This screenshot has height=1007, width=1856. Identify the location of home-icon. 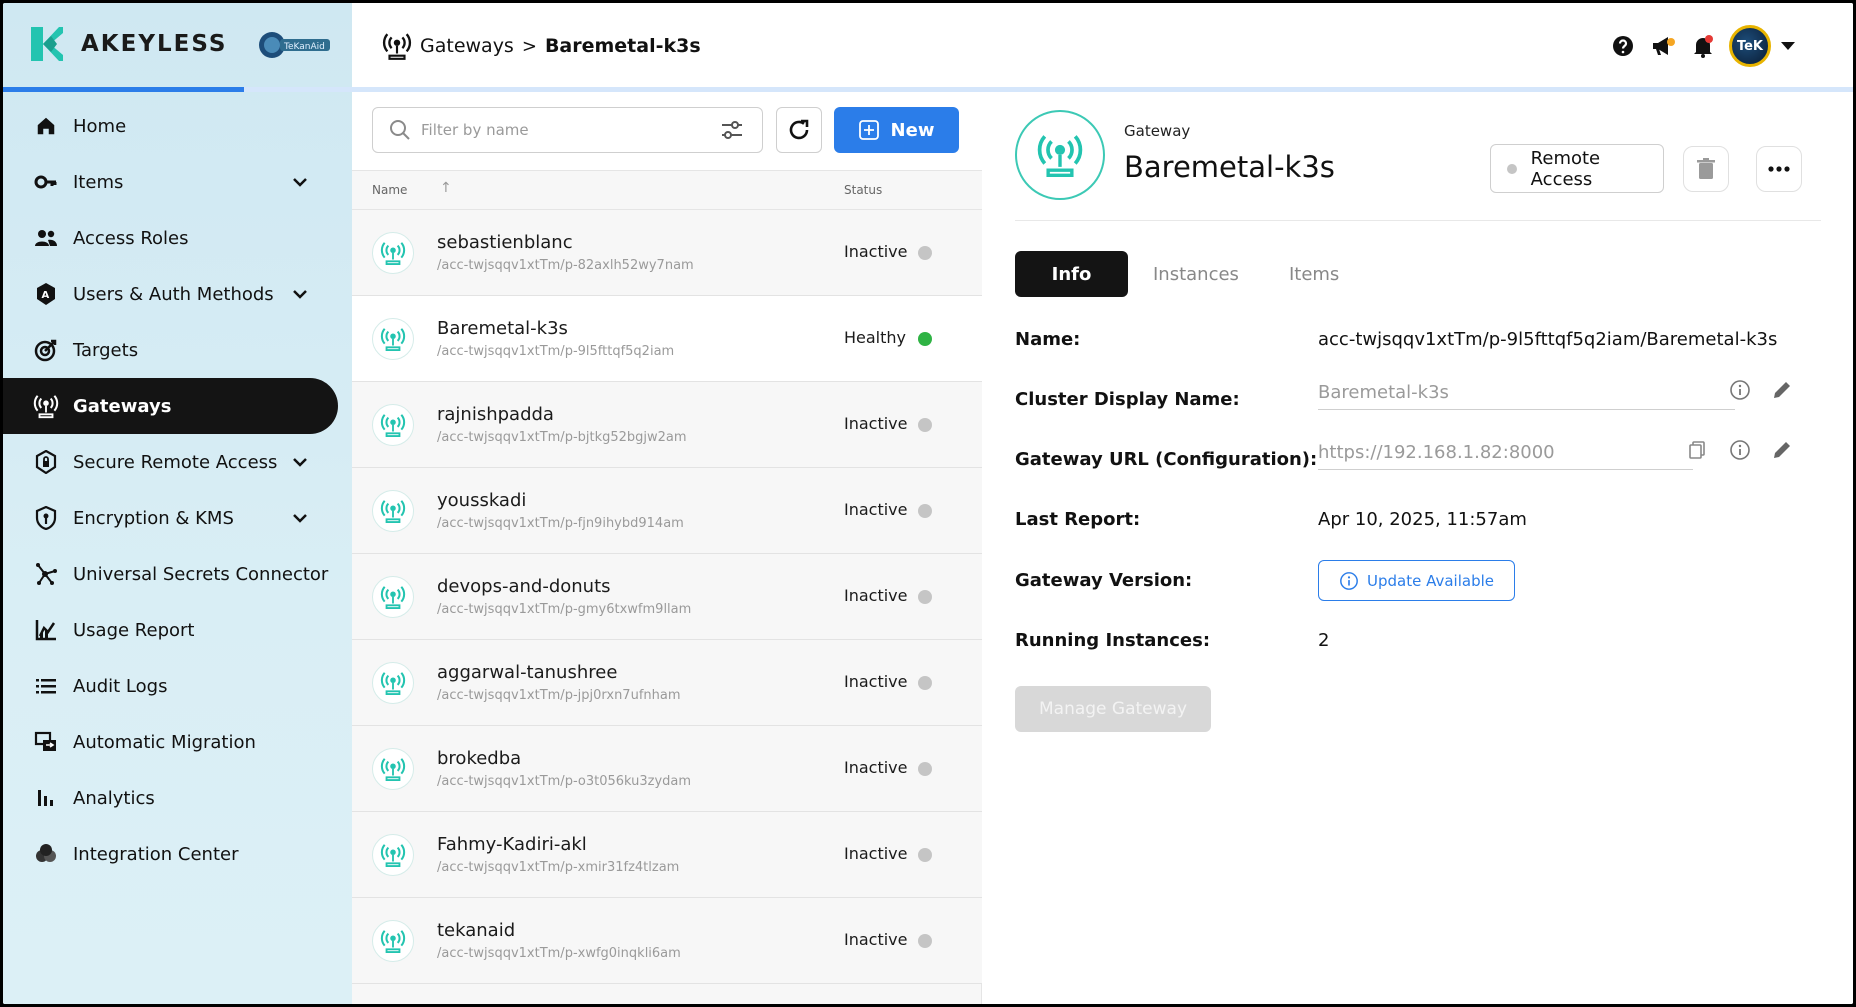
(46, 126).